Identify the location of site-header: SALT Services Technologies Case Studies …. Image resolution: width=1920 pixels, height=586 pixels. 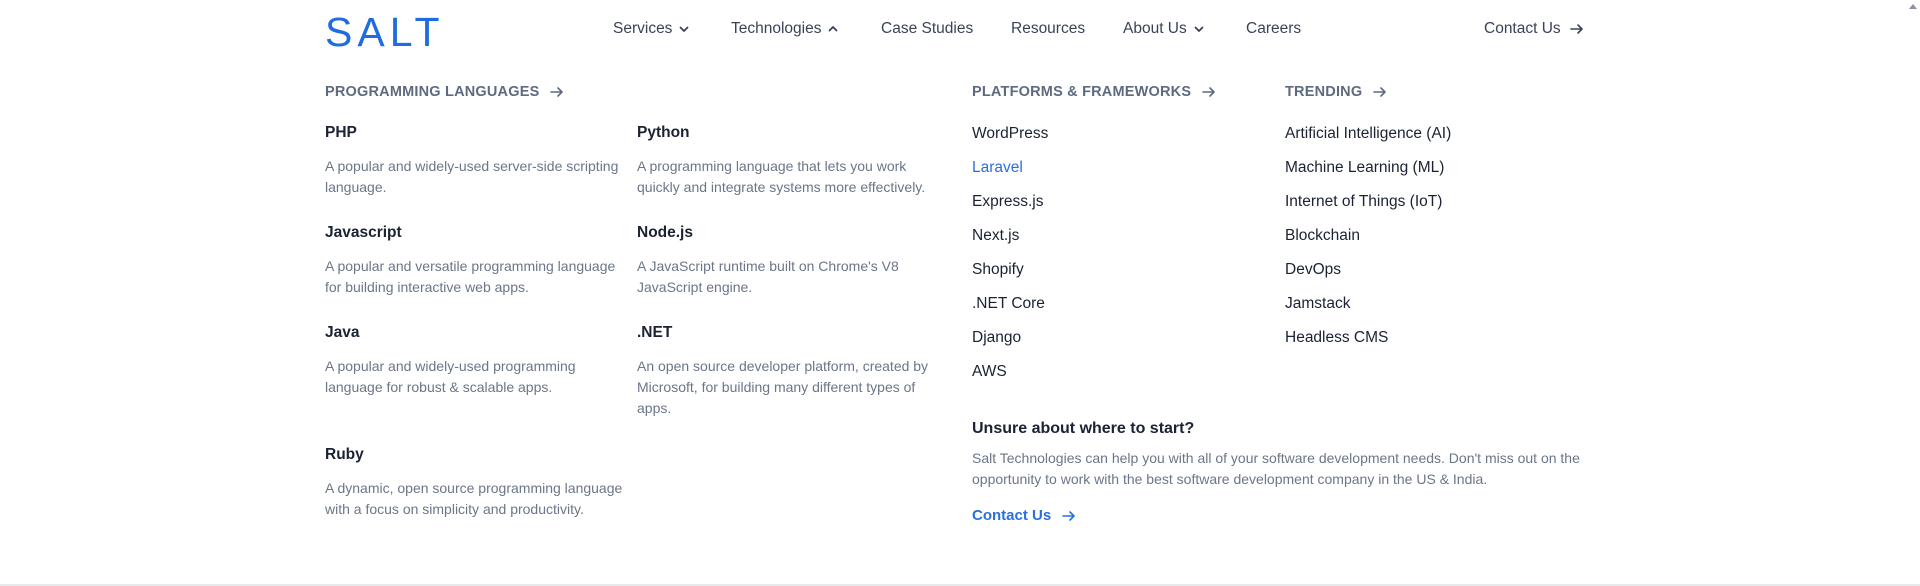
(960, 31).